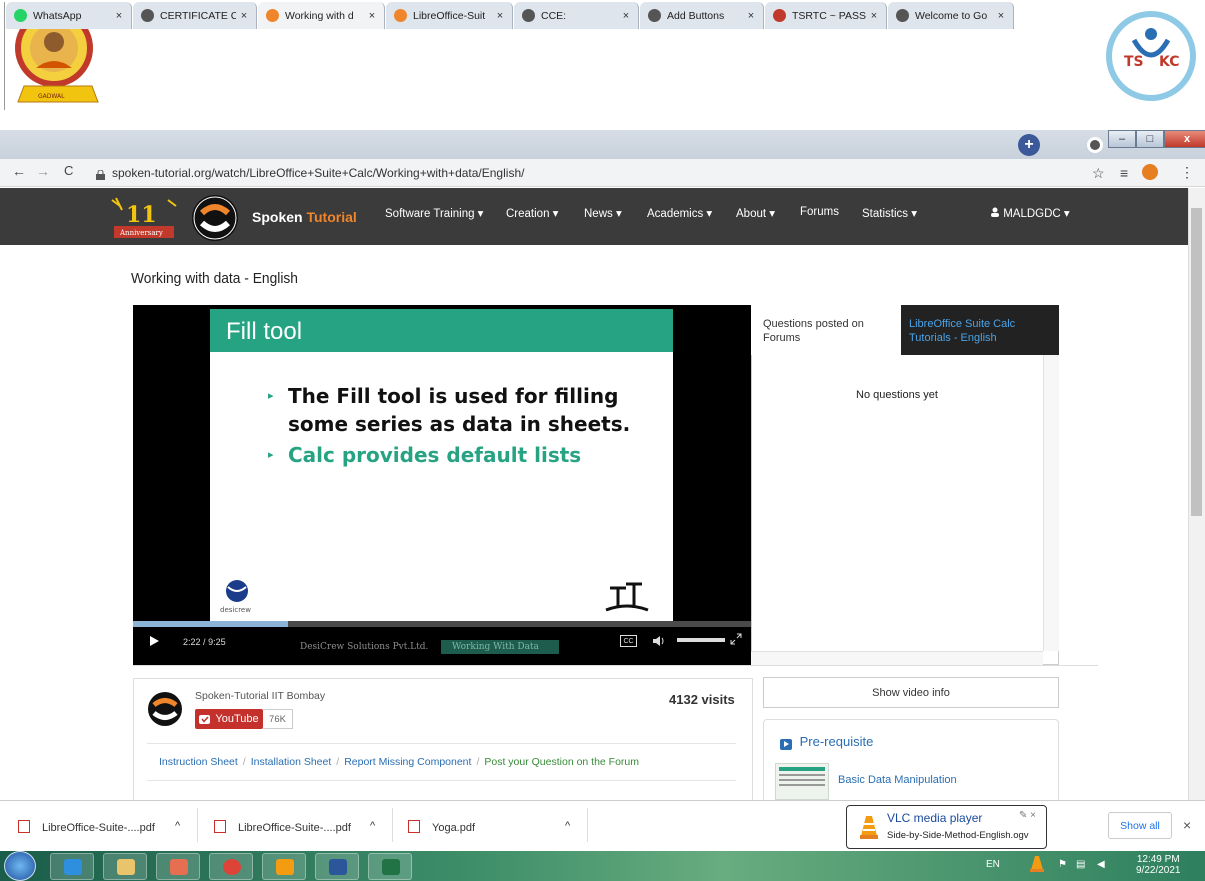 Image resolution: width=1205 pixels, height=881 pixels. Describe the element at coordinates (1098, 173) in the screenshot. I see `bookmark-star-icon: ☆` at that location.